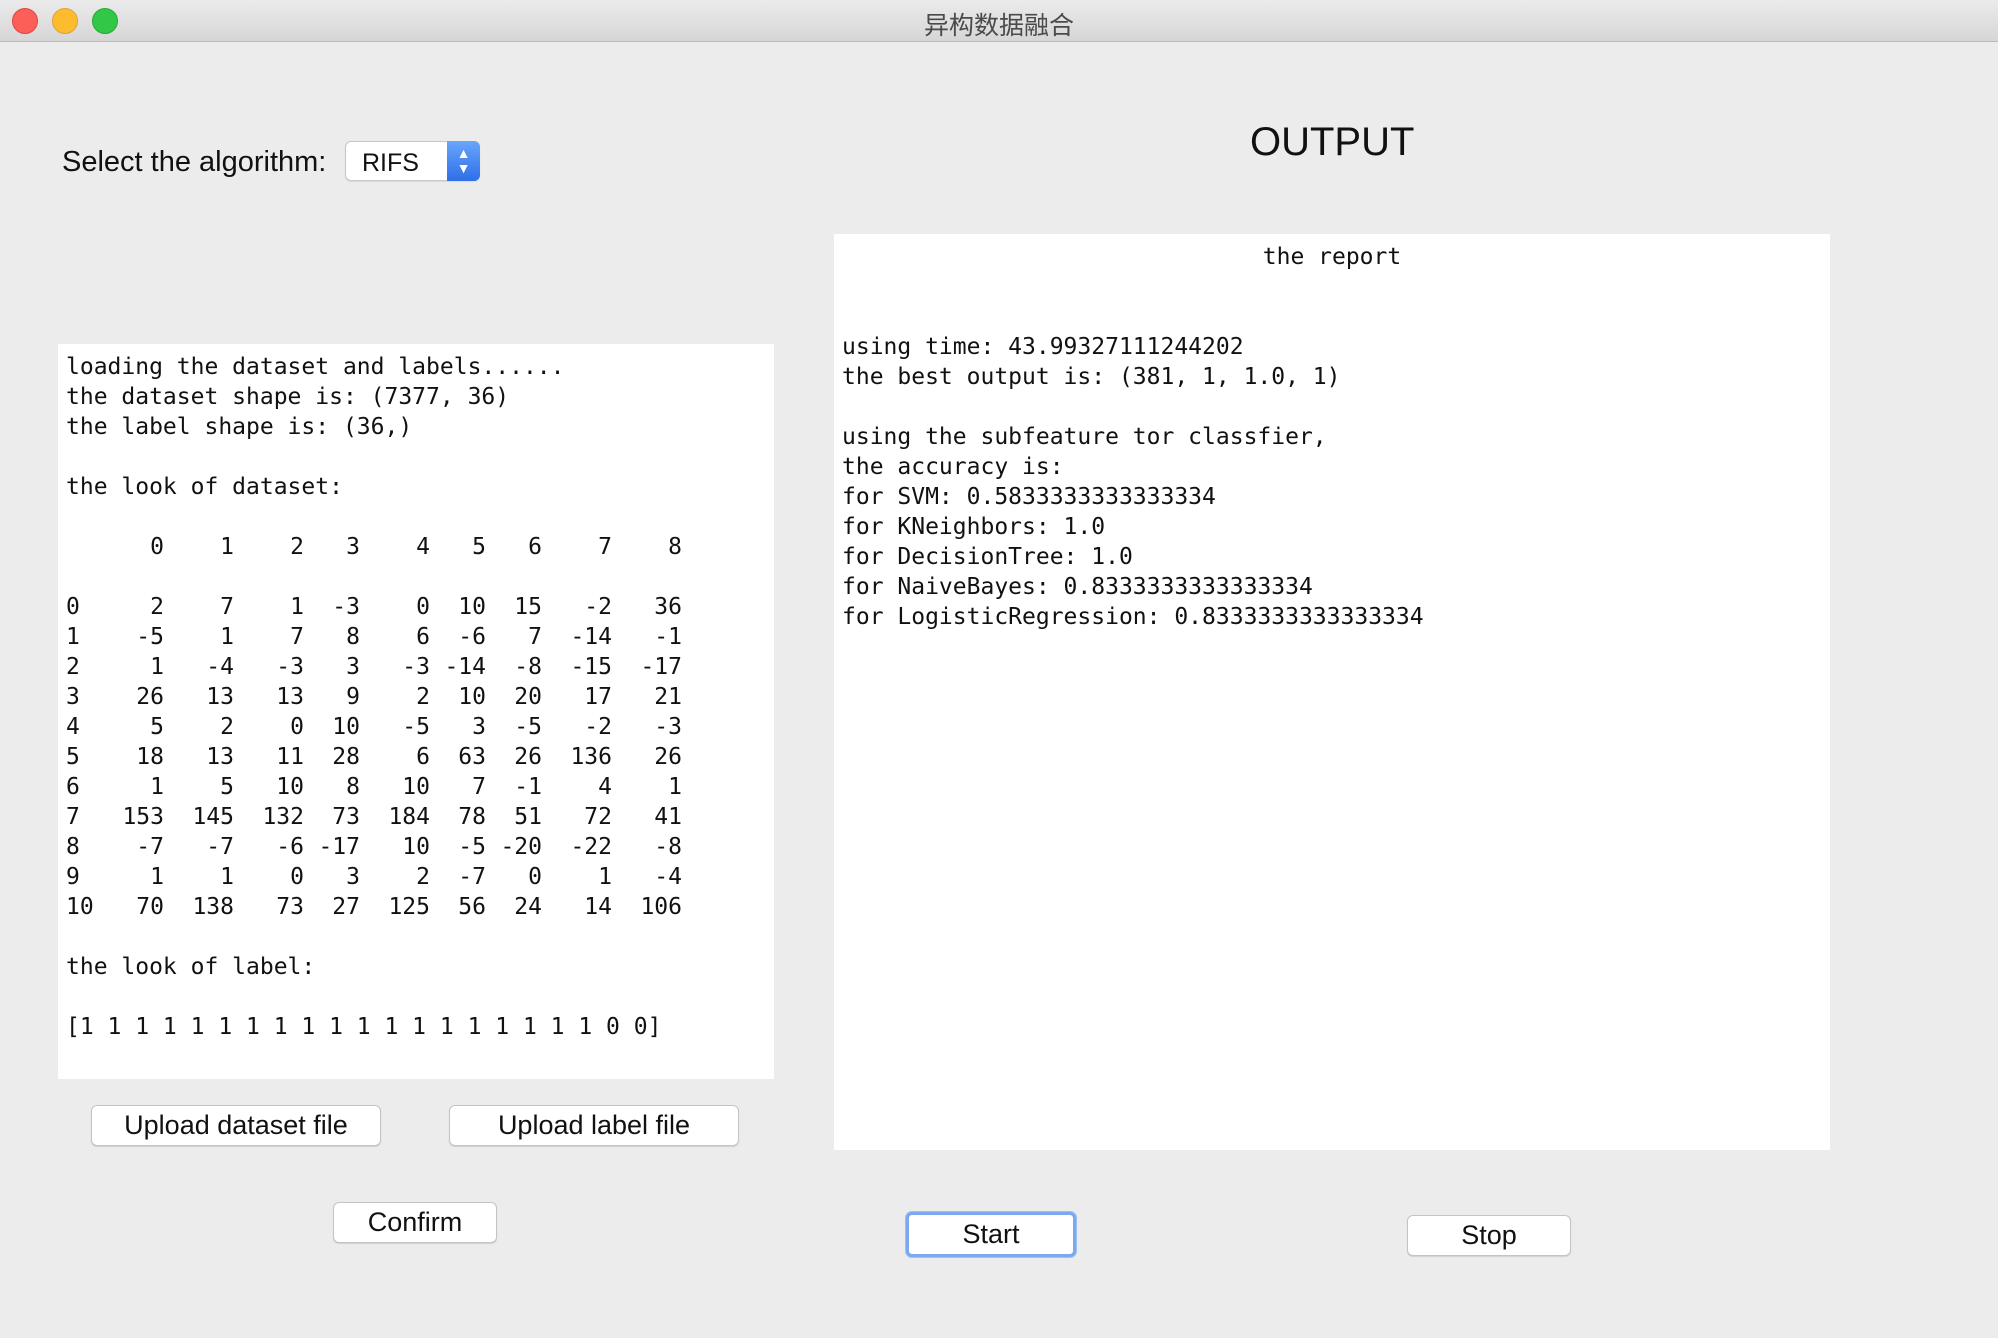  Describe the element at coordinates (591, 667) in the screenshot. I see `table-cell: -15` at that location.